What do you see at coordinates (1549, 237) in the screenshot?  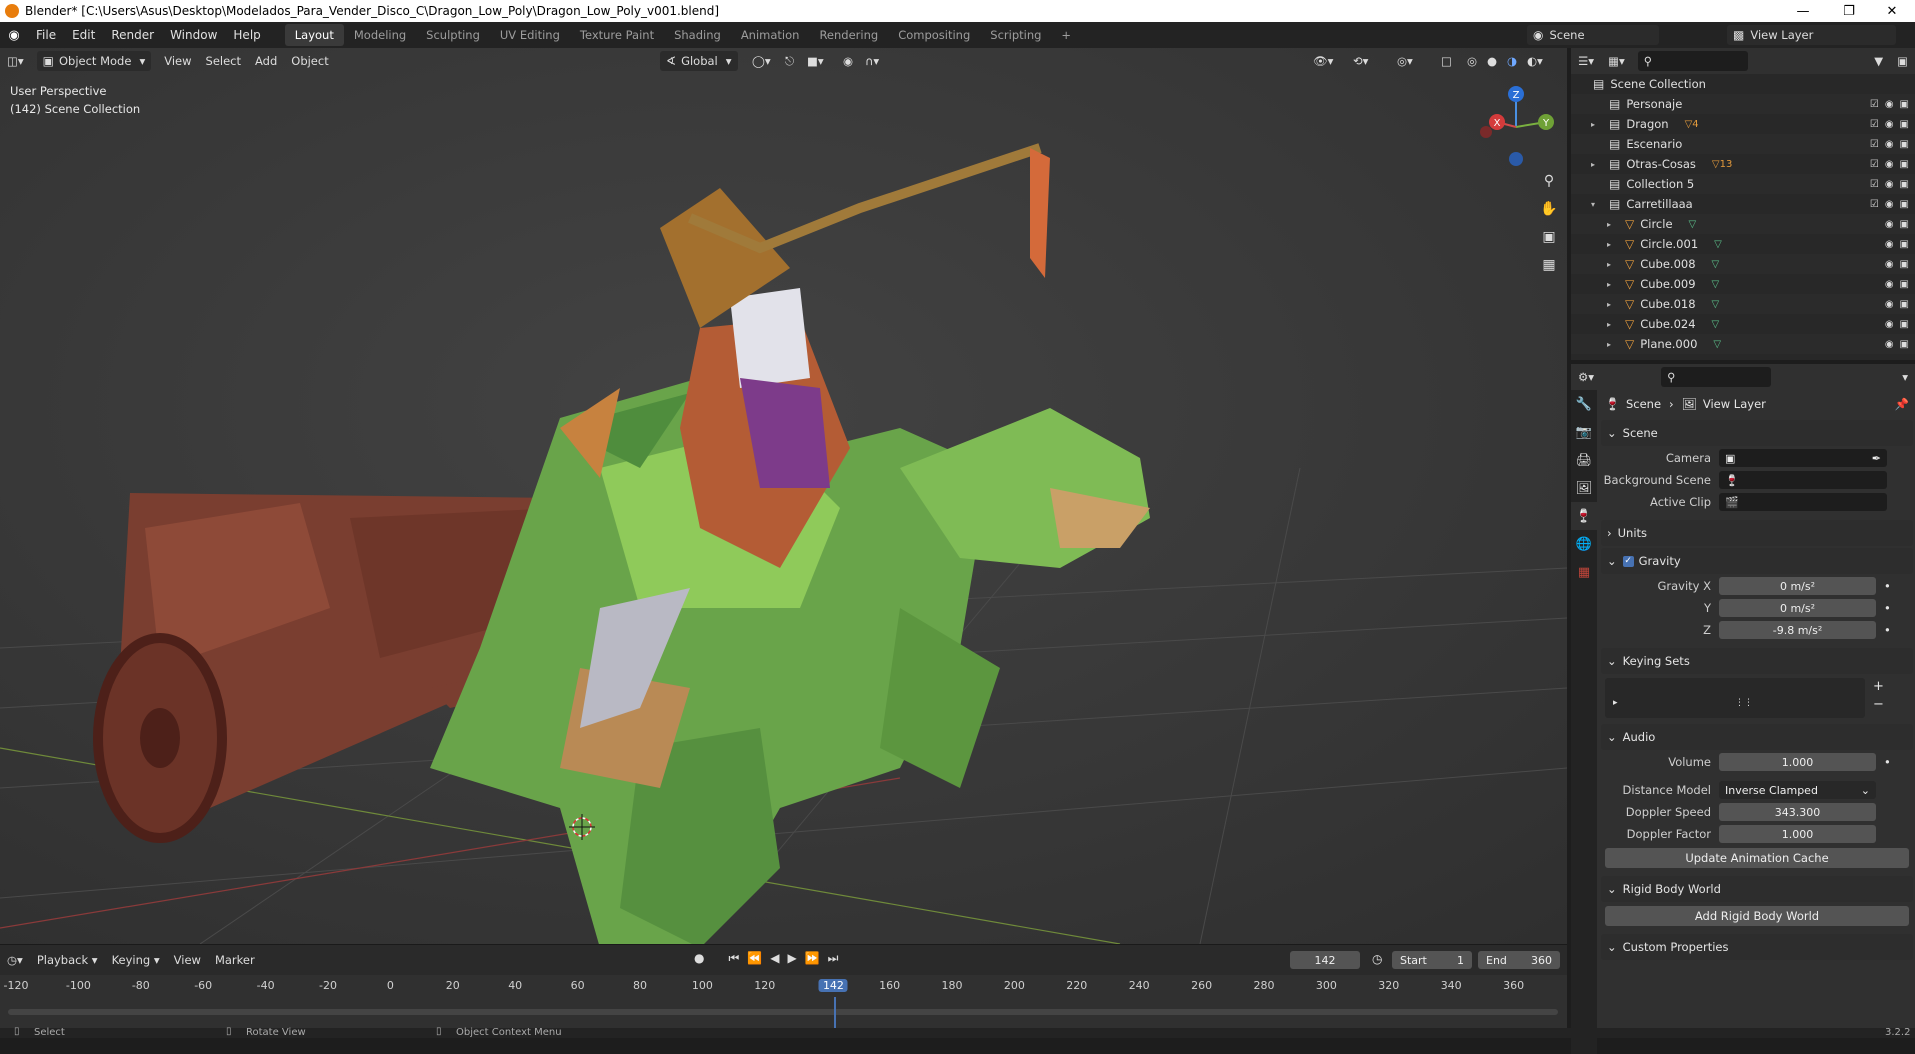 I see `camera-view-icon: ▣` at bounding box center [1549, 237].